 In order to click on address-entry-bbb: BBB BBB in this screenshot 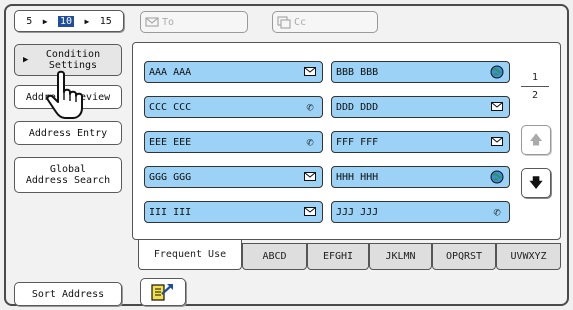, I will do `click(420, 72)`.